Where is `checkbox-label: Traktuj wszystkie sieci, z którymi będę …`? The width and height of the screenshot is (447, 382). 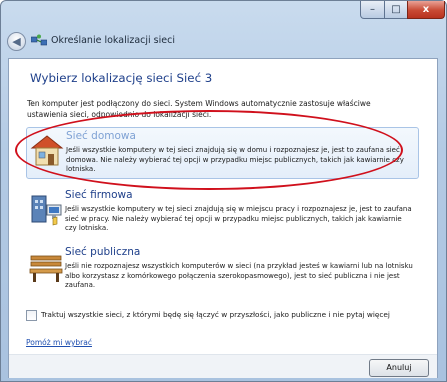
checkbox-label: Traktuj wszystkie sieci, z którymi będę … is located at coordinates (215, 314).